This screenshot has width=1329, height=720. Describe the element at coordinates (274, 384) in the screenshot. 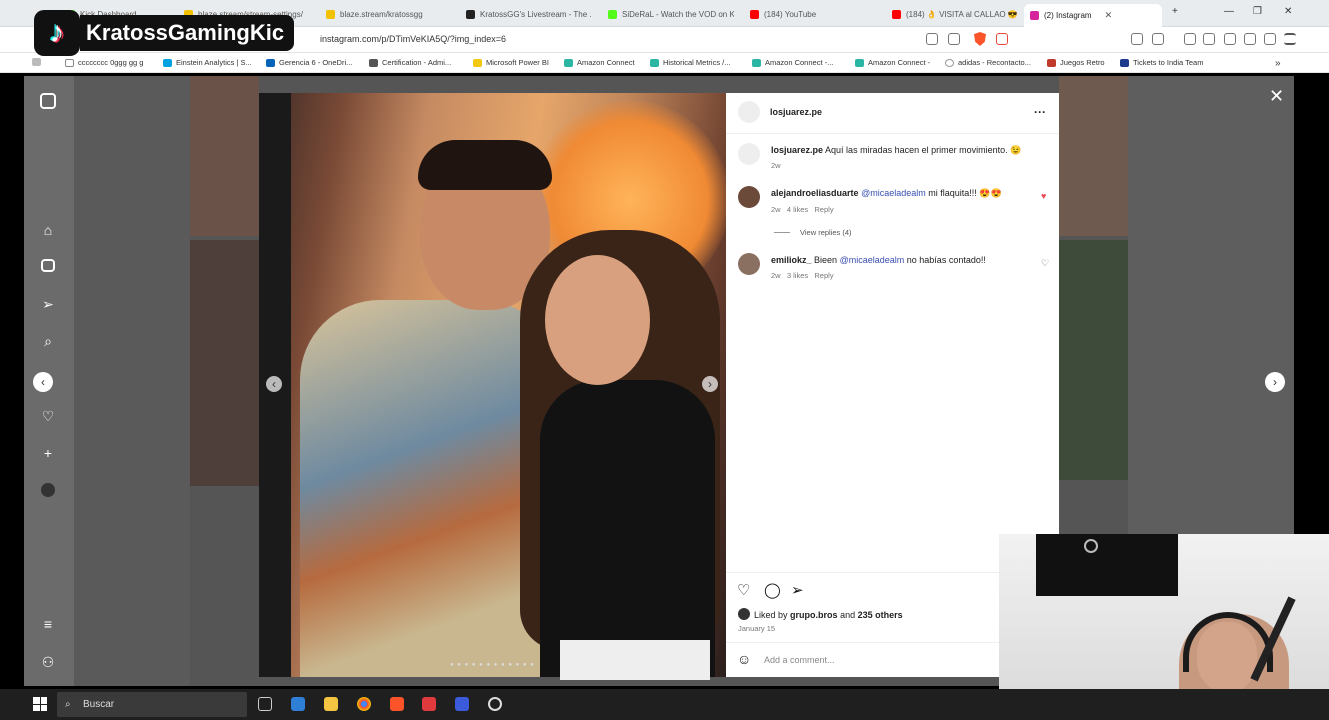

I see `carousel-prev-button: ‹` at that location.